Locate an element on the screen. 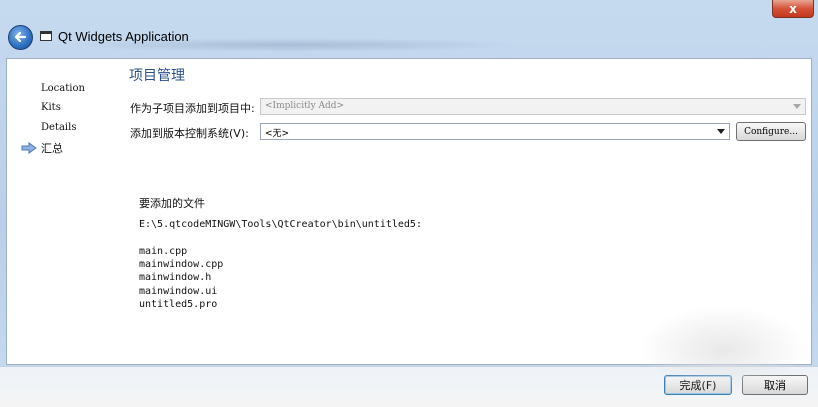 The width and height of the screenshot is (818, 407). sidebar-item-location: Location is located at coordinates (63, 88).